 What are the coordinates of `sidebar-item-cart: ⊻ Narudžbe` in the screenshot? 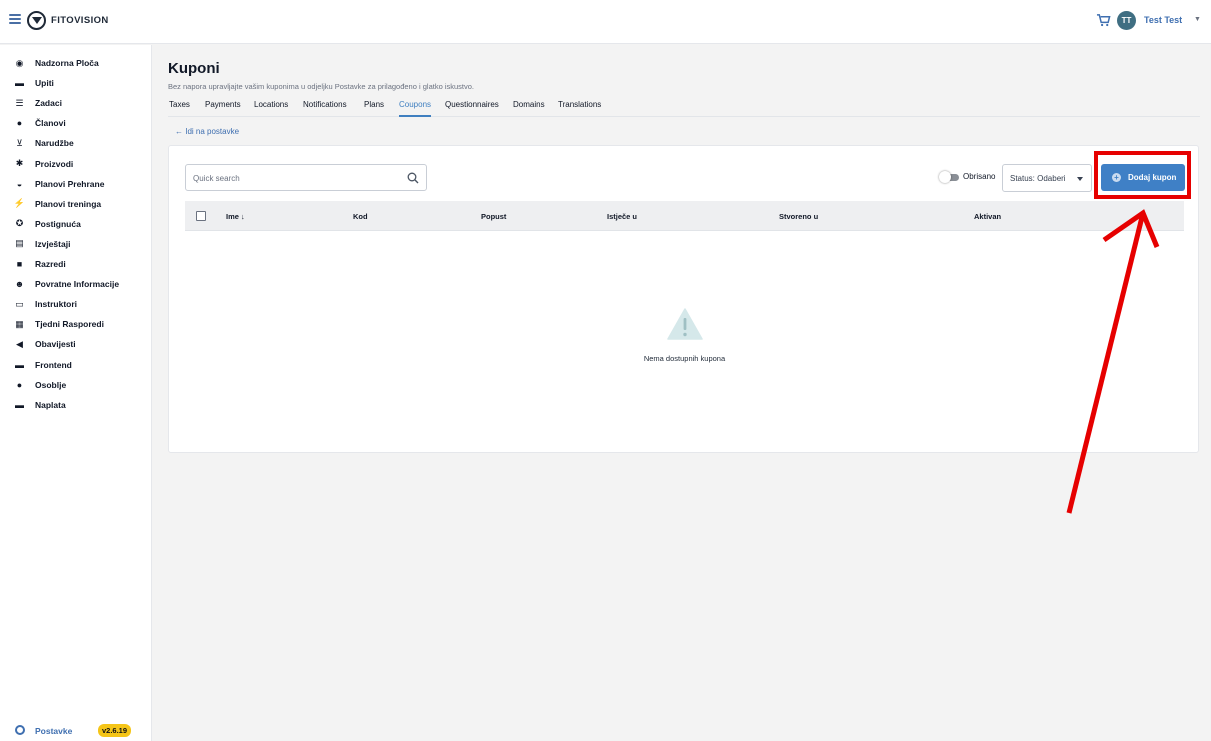 It's located at (76, 143).